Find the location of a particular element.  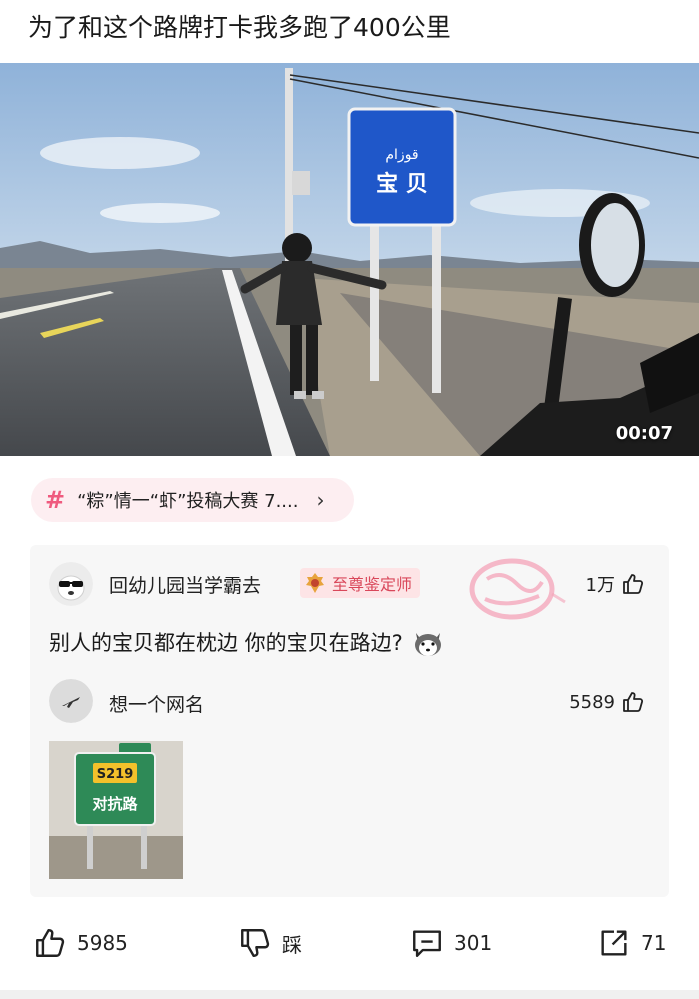

medal-icon is located at coordinates (315, 583).